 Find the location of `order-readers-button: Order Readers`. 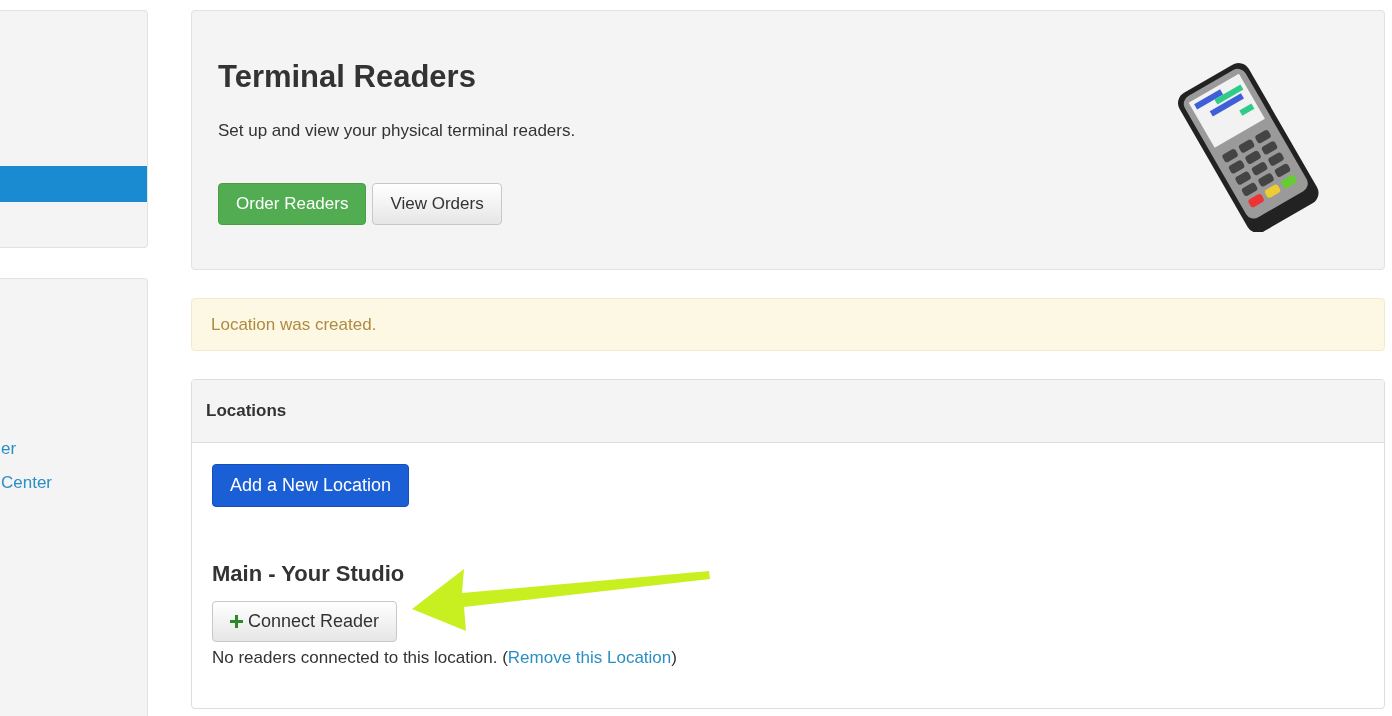

order-readers-button: Order Readers is located at coordinates (292, 204).